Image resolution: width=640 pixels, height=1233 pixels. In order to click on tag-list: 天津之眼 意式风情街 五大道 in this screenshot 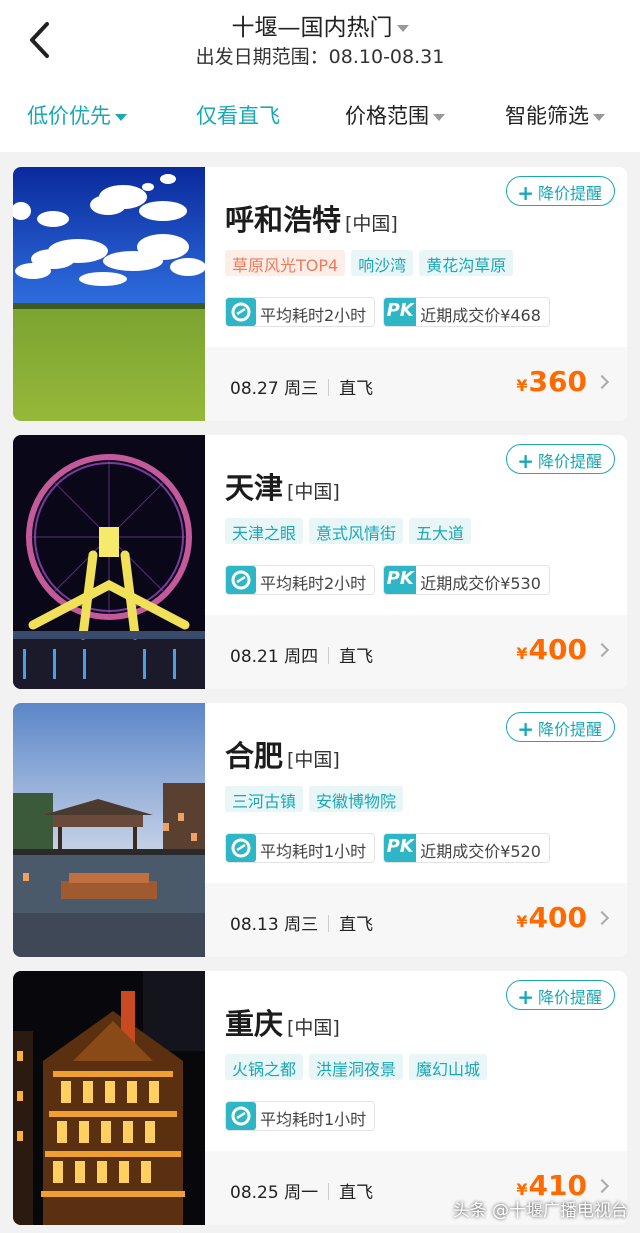, I will do `click(351, 531)`.